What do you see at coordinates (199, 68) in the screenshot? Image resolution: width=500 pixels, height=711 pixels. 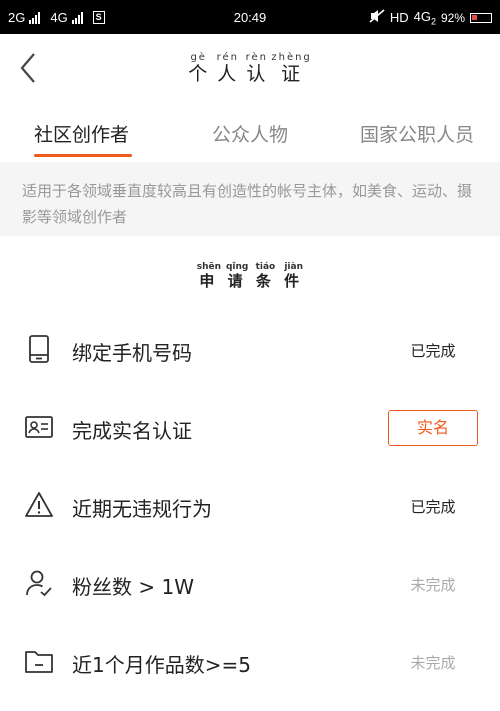 I see `title-char: 个gè` at bounding box center [199, 68].